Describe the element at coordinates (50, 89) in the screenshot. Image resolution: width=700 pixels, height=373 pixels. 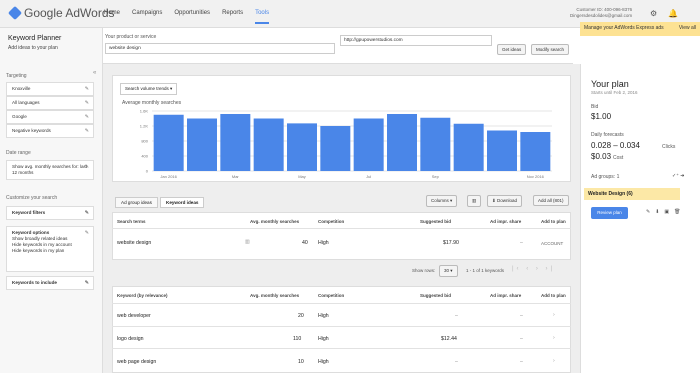
I see `targeting-location: Knoxville ✎` at that location.